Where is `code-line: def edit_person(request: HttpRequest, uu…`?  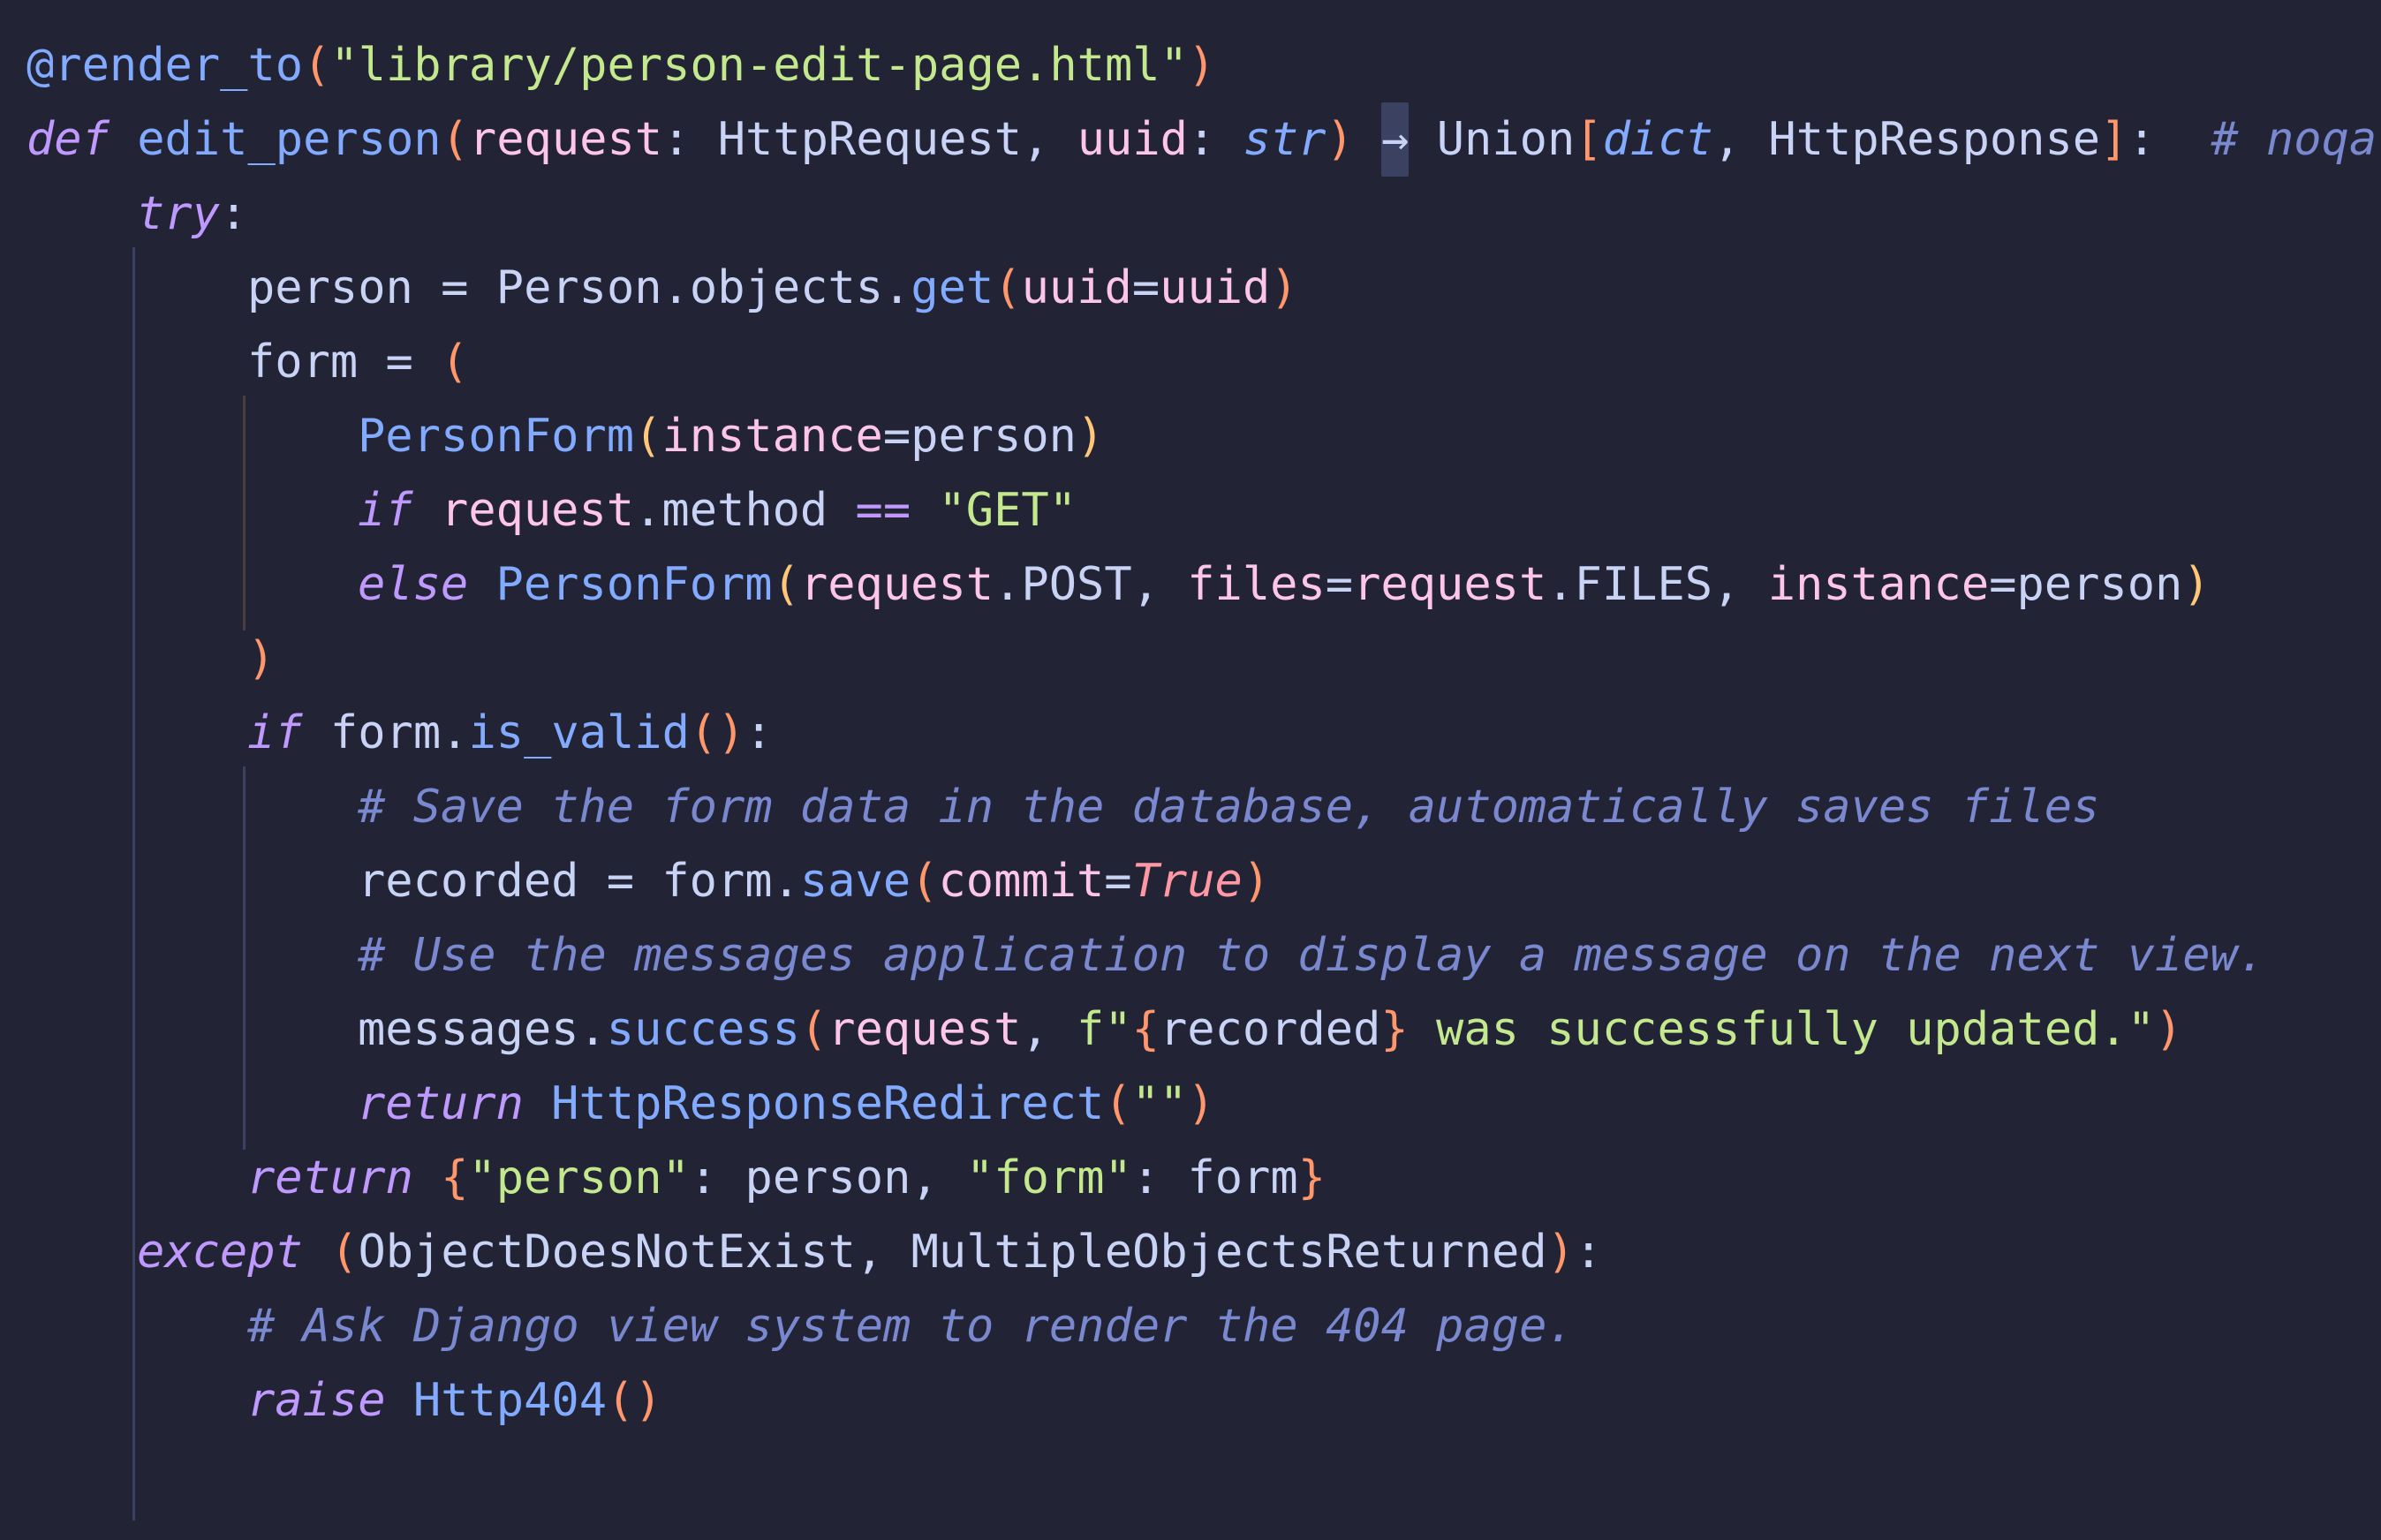
code-line: def edit_person(request: HttpRequest, uu… is located at coordinates (1201, 139).